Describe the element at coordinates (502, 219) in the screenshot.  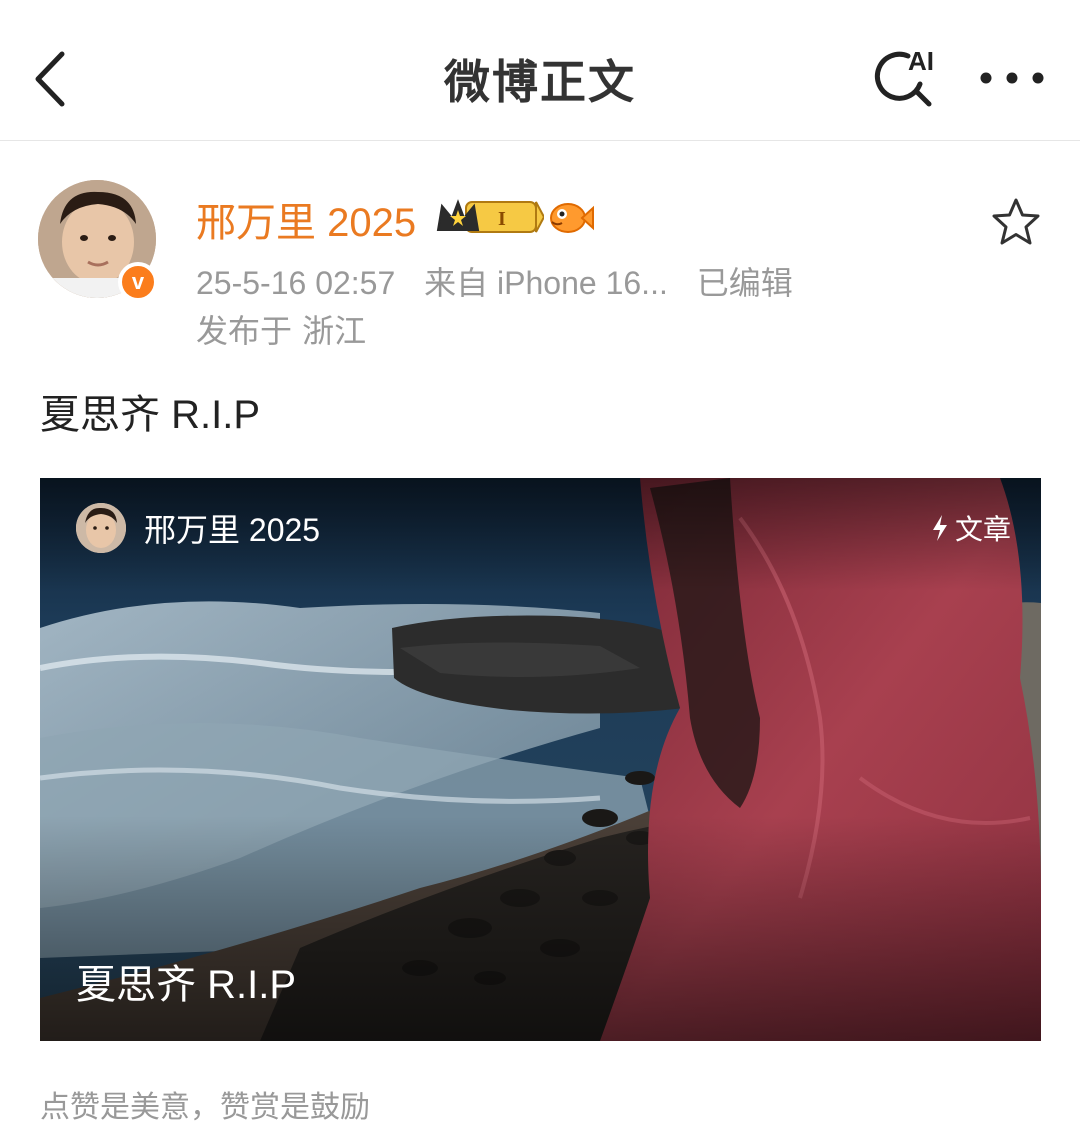
I see `svg-text: I` at that location.